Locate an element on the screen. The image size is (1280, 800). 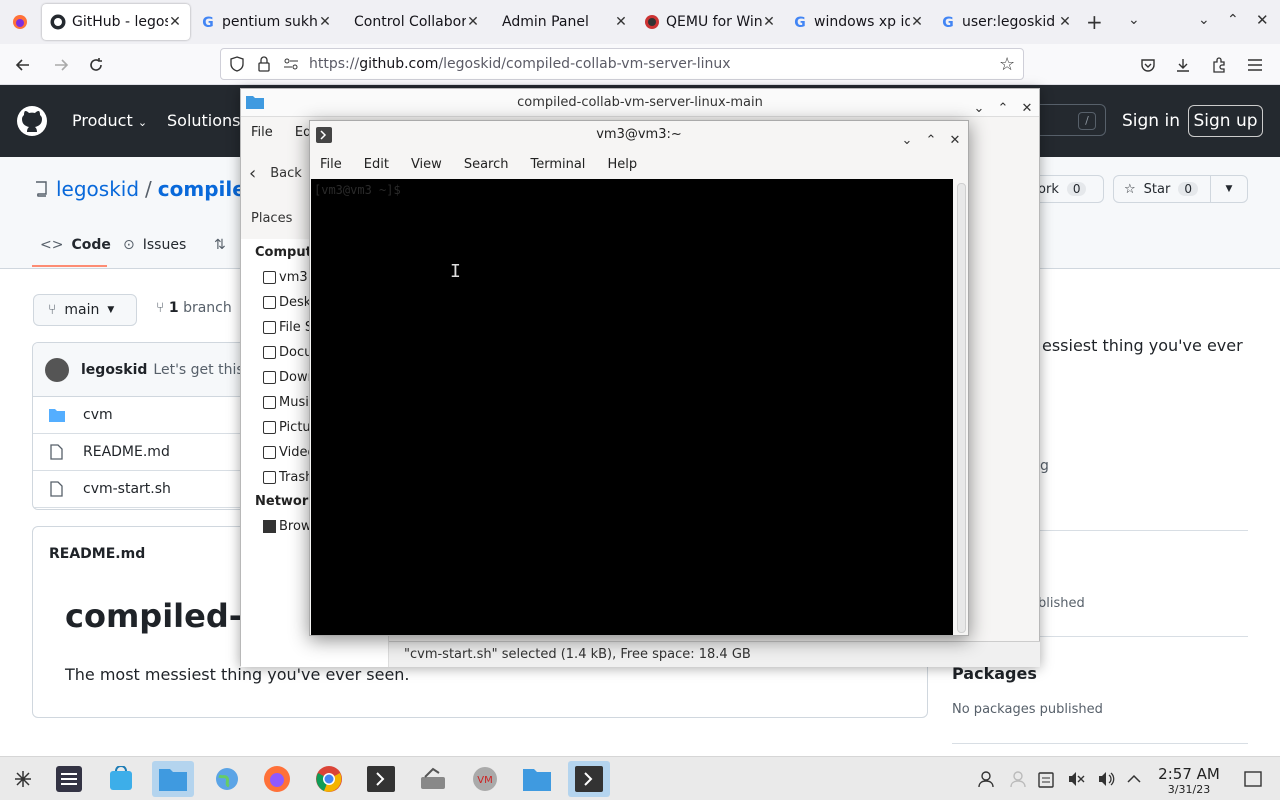
pocket-icon is located at coordinates (1148, 65).